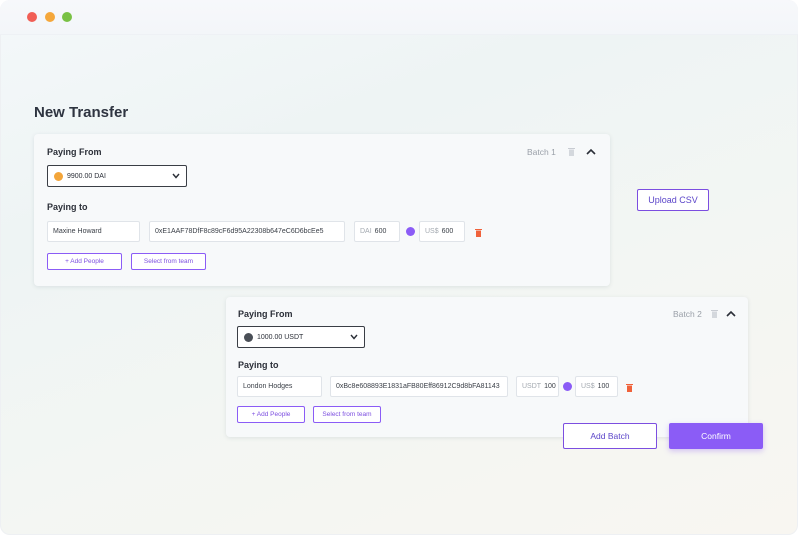 The height and width of the screenshot is (535, 798). Describe the element at coordinates (447, 231) in the screenshot. I see `usd-amount: 600` at that location.